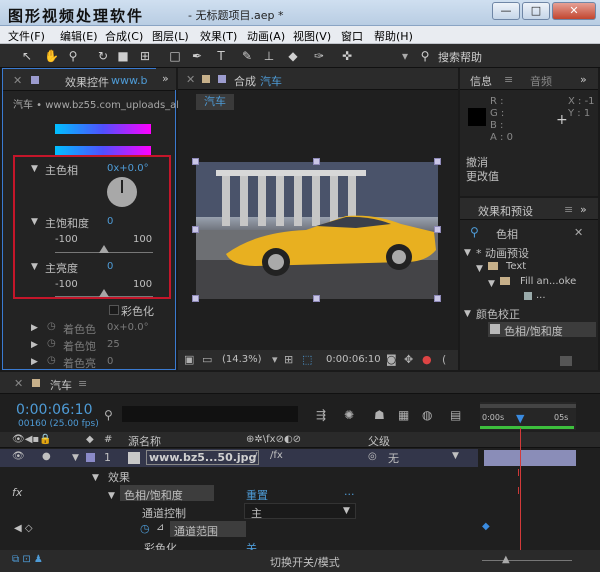 The height and width of the screenshot is (572, 600). I want to click on keyframe-diamond-icon: ◆, so click(486, 526).